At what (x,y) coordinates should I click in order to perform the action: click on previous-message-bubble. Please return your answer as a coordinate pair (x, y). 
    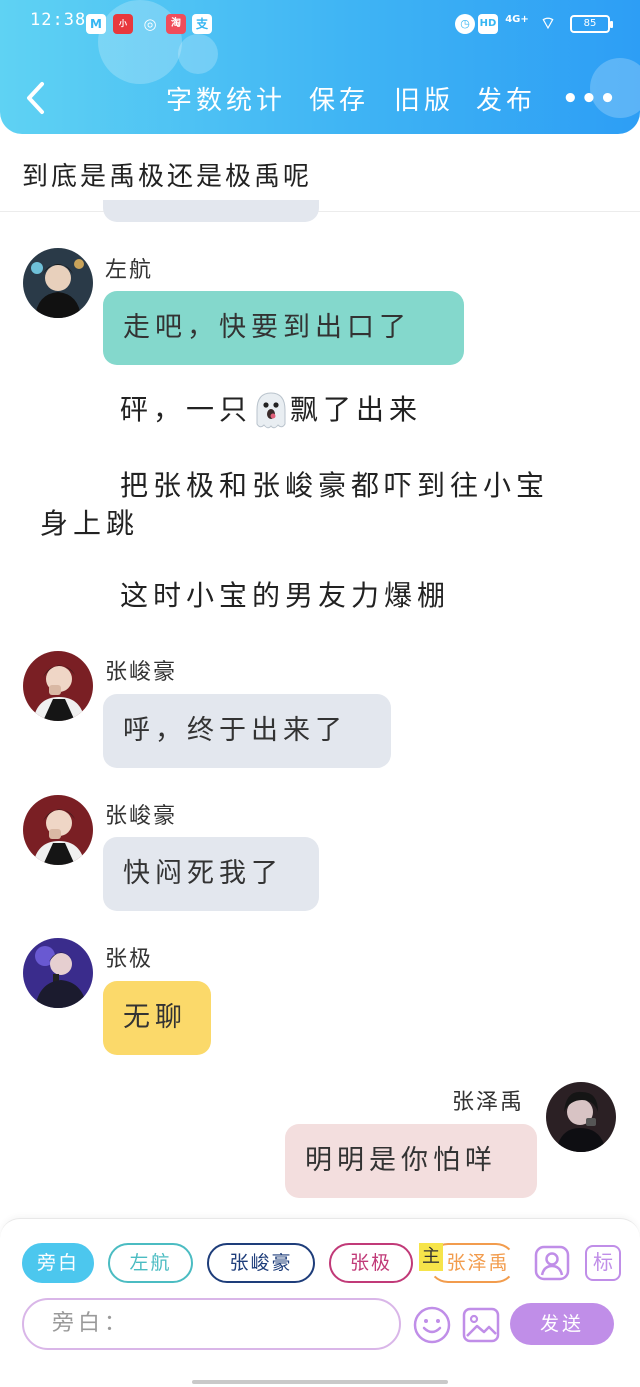
    Looking at the image, I should click on (211, 211).